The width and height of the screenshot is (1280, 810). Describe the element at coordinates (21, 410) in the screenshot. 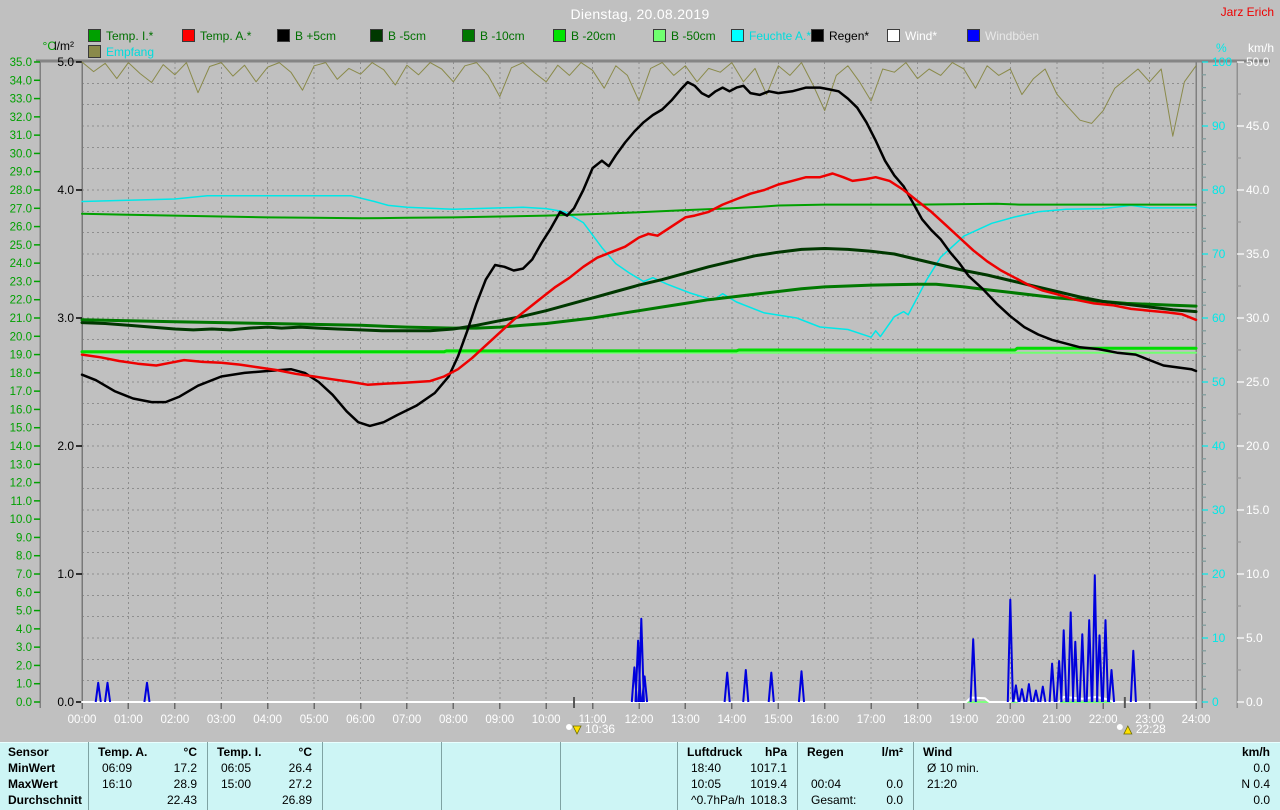

I see `svg-text: 16.0` at that location.